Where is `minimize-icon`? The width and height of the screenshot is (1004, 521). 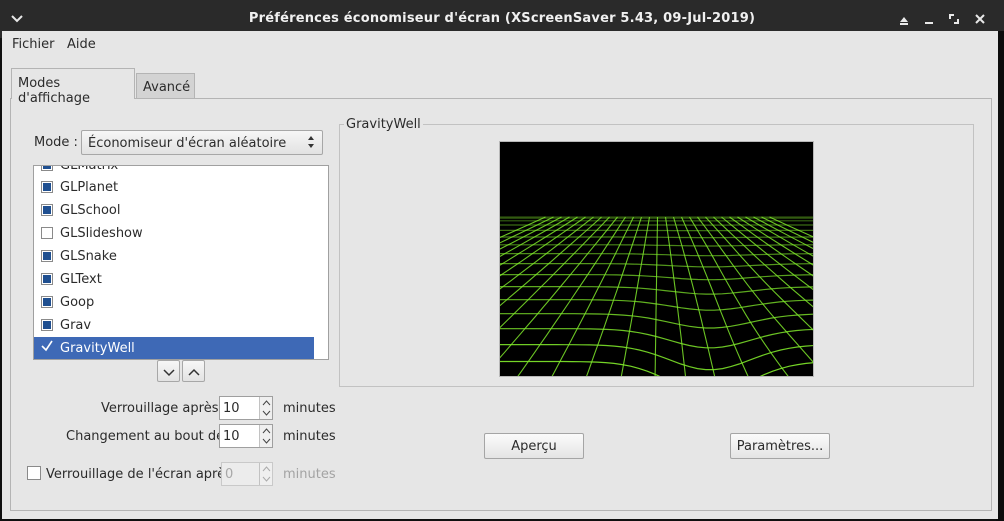
minimize-icon is located at coordinates (929, 19).